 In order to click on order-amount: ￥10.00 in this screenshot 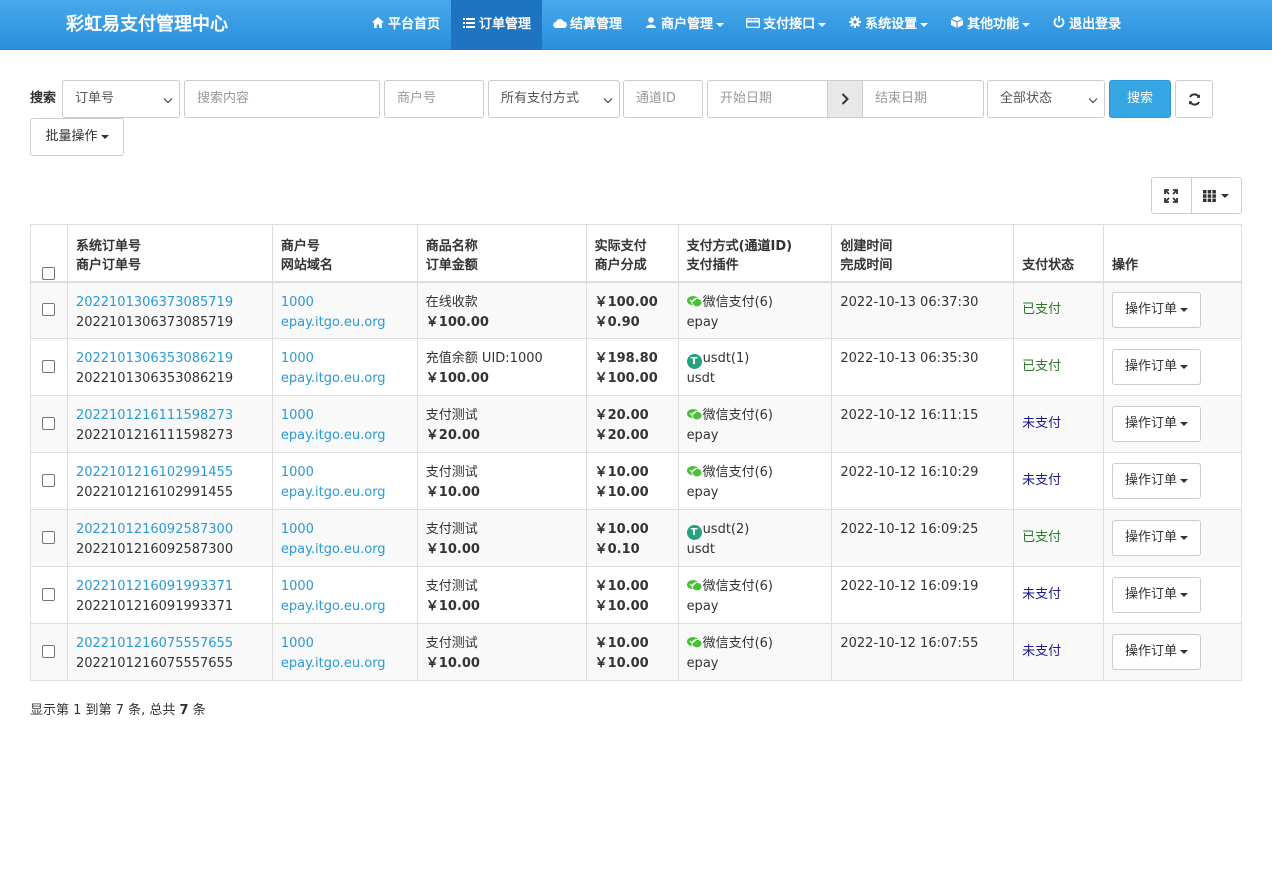, I will do `click(452, 663)`.